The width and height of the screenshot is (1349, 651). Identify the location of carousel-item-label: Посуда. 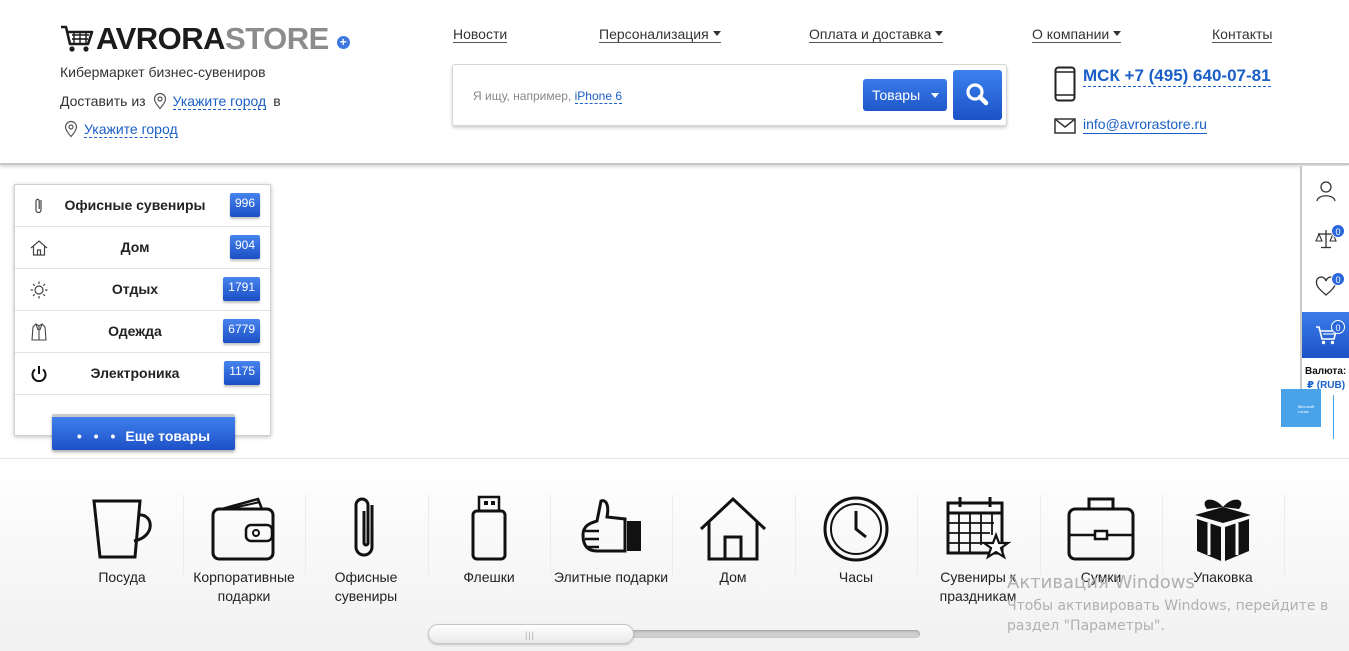
(122, 577).